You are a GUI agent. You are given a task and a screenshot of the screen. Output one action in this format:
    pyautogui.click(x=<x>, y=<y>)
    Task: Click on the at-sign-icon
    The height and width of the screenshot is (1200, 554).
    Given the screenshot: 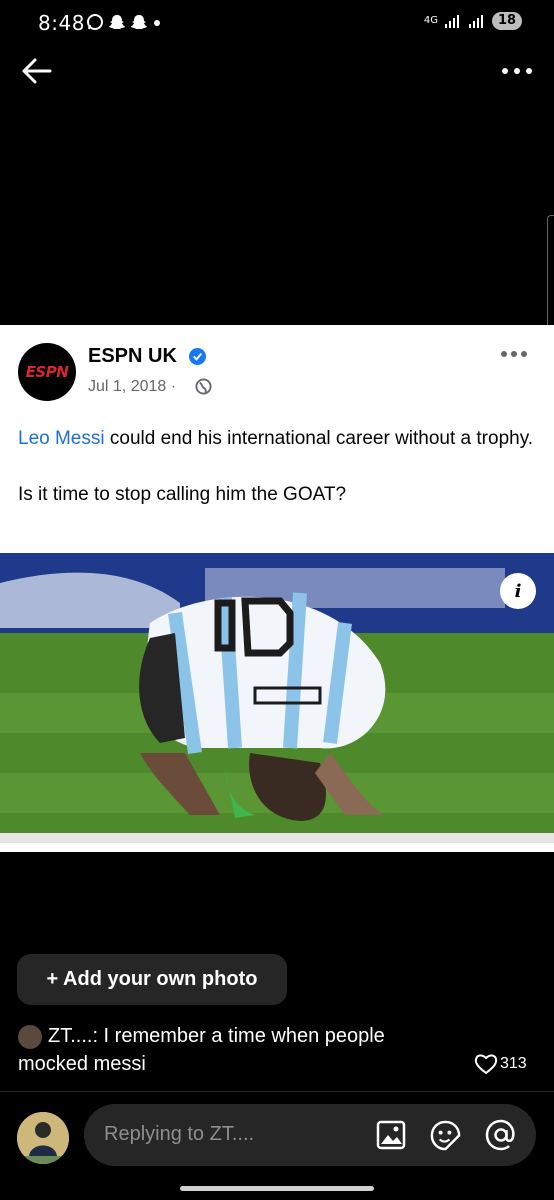 What is the action you would take?
    pyautogui.click(x=501, y=1135)
    